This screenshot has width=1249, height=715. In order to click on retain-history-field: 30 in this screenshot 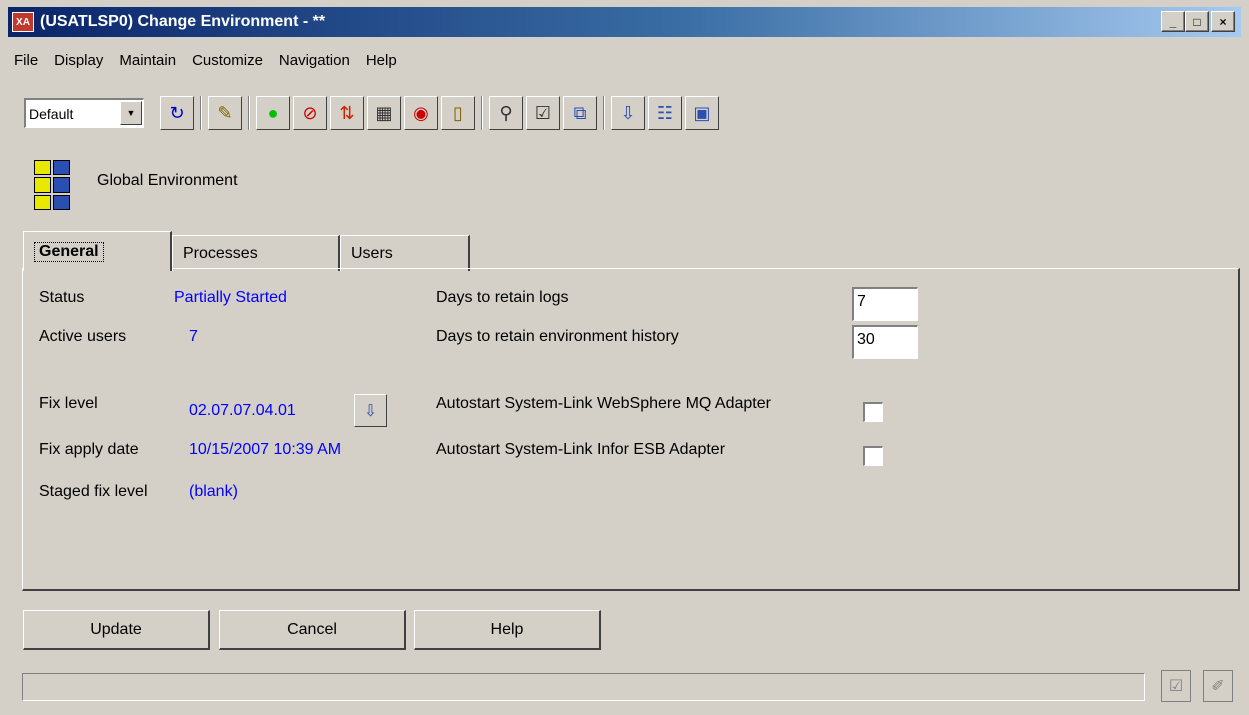, I will do `click(885, 342)`.